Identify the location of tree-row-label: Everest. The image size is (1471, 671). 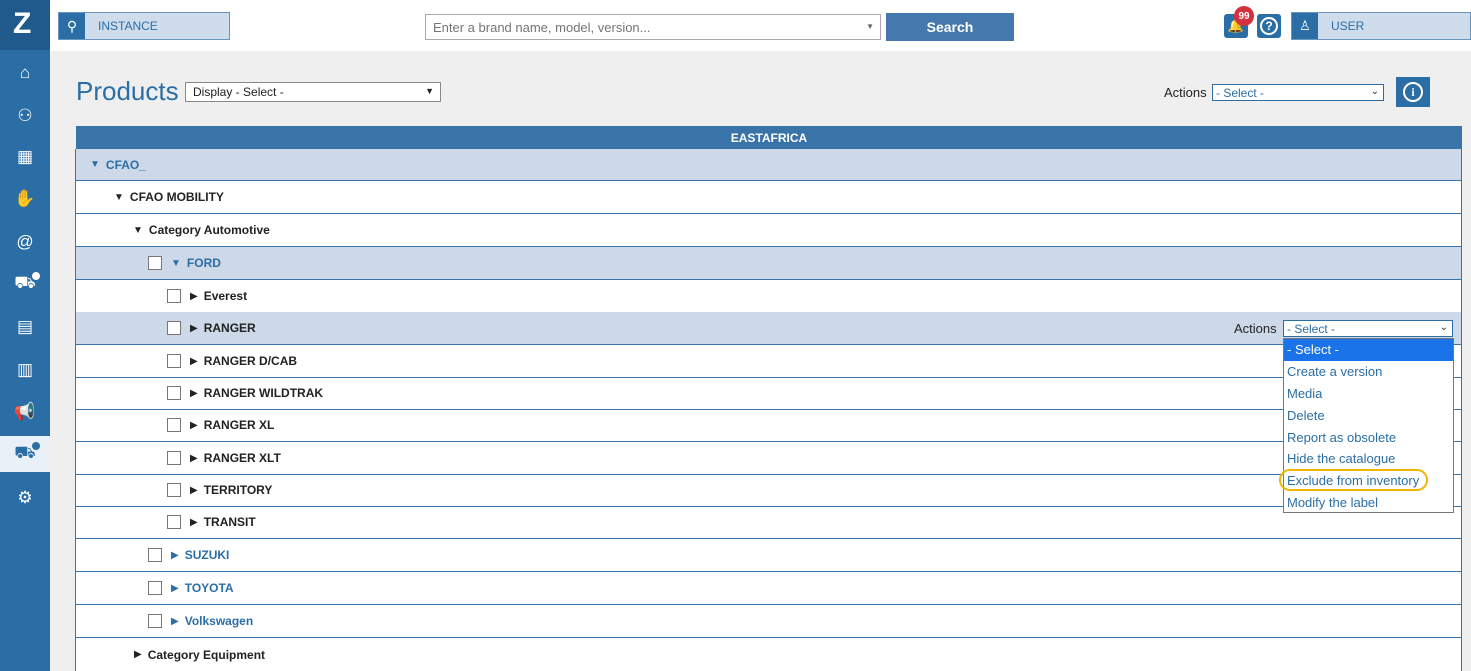
(225, 296).